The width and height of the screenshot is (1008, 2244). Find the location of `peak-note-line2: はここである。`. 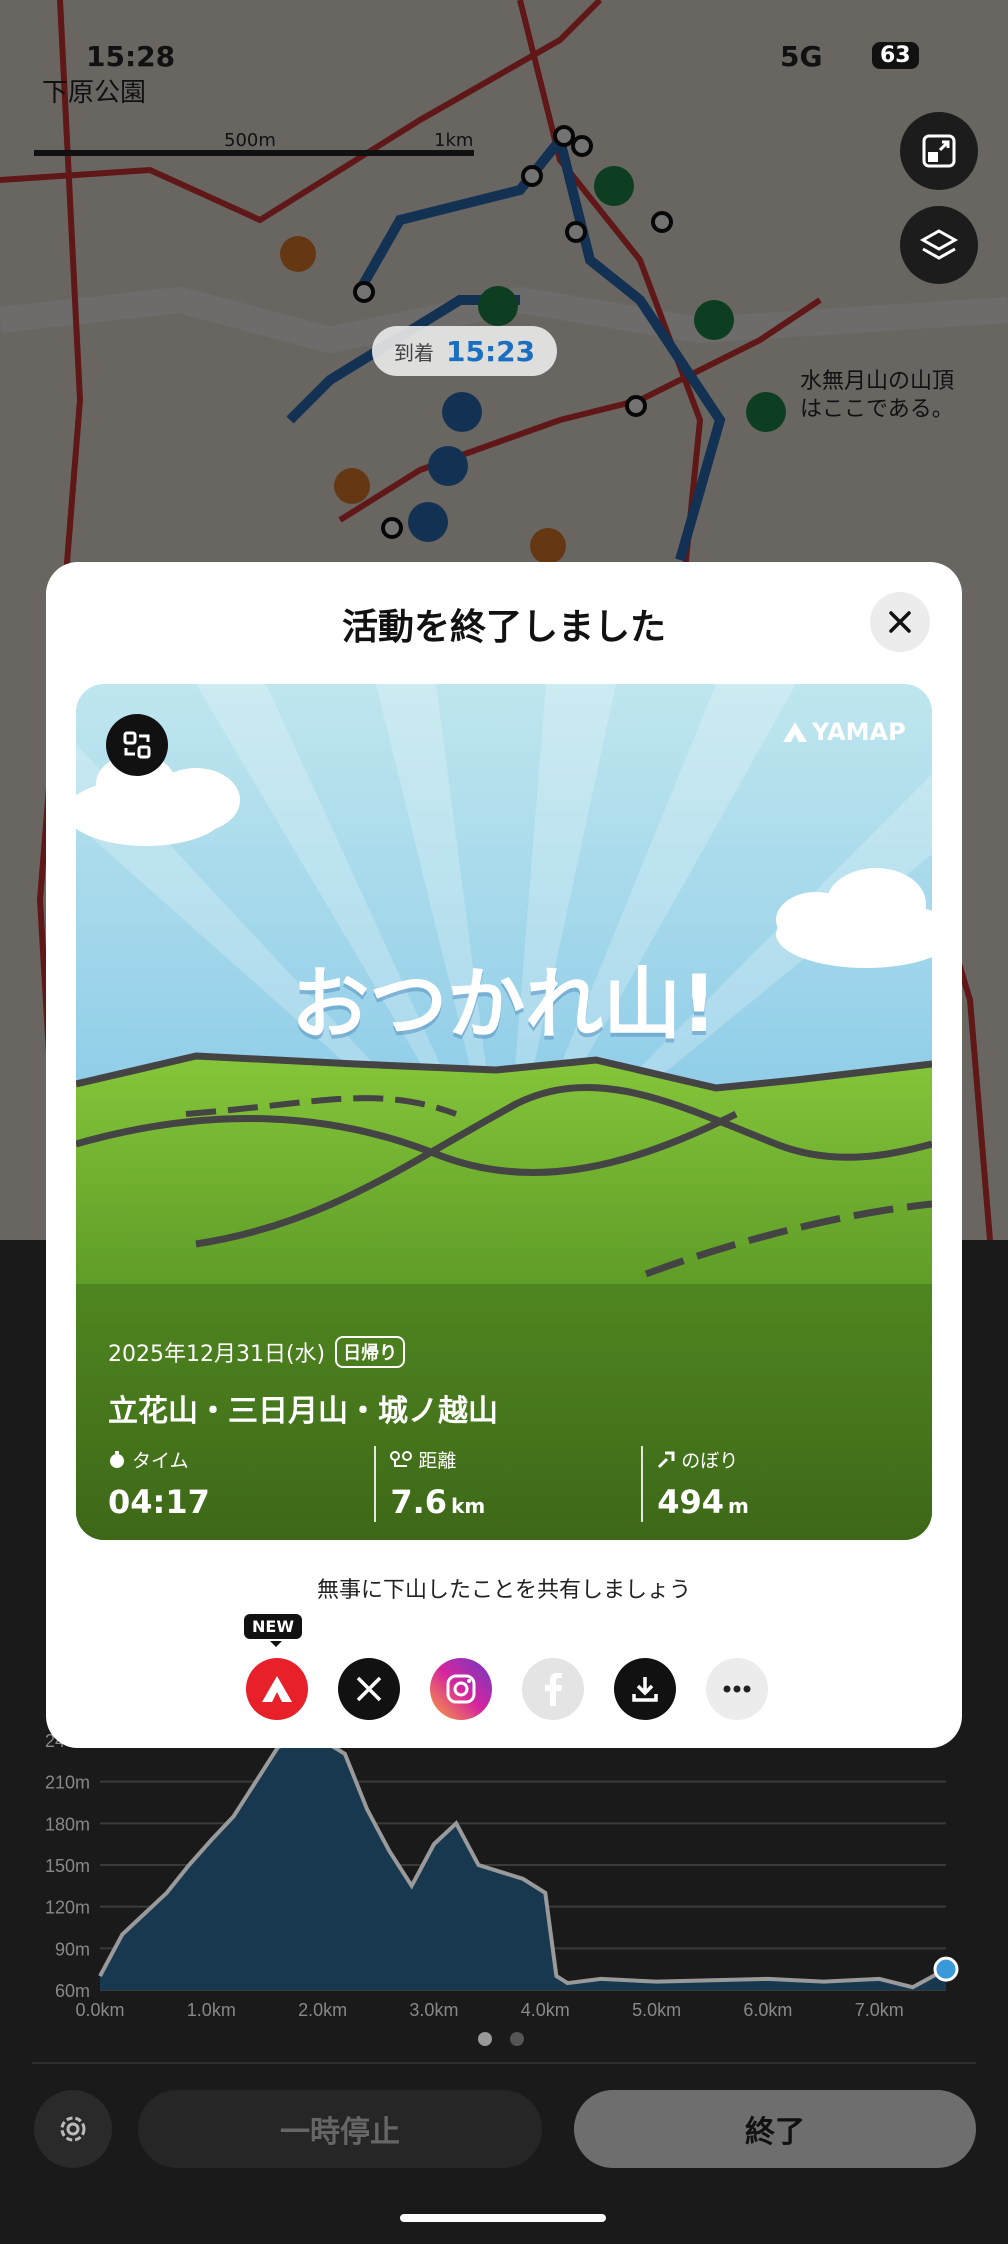

peak-note-line2: はここである。 is located at coordinates (877, 409).